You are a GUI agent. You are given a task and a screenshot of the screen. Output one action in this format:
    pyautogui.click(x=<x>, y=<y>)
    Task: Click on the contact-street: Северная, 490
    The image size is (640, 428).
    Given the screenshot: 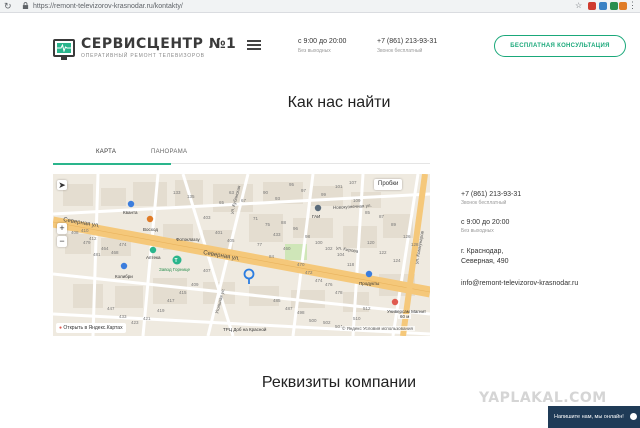 What is the action you would take?
    pyautogui.click(x=485, y=261)
    